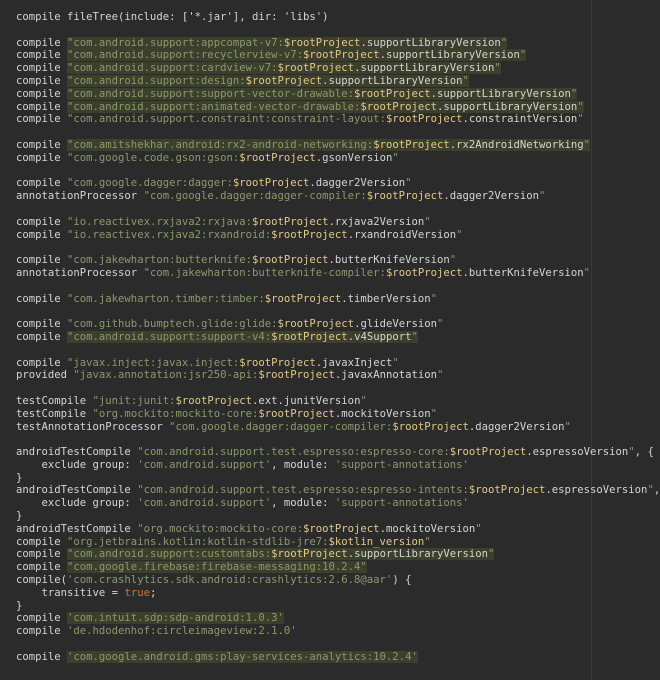  What do you see at coordinates (449, 55) in the screenshot?
I see `code-token: .supportLibraryVersion` at bounding box center [449, 55].